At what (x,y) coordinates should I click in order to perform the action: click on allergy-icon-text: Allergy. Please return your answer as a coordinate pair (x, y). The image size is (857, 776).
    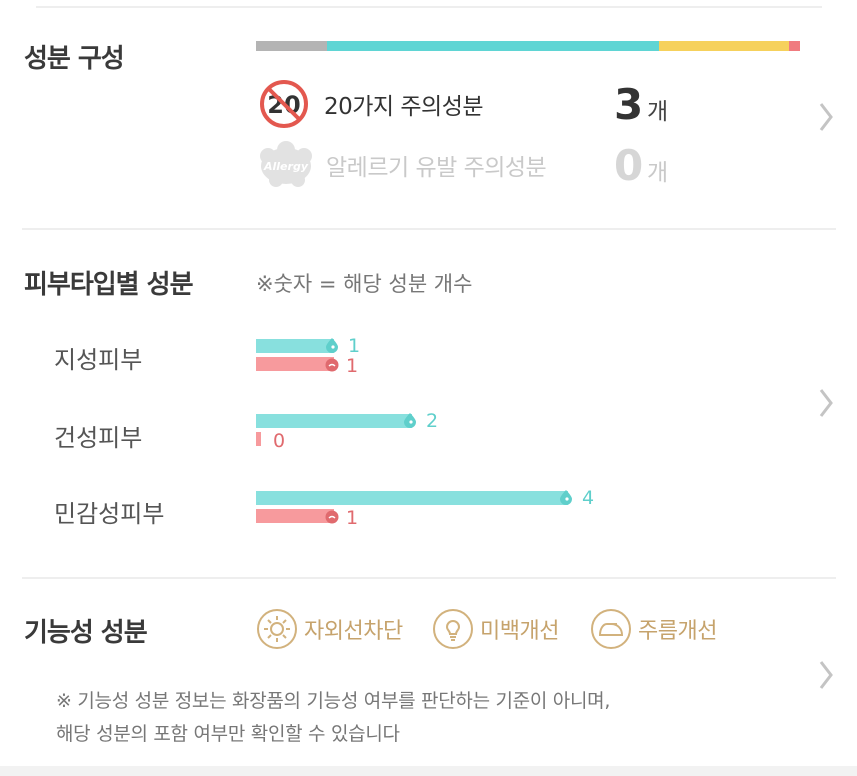
    Looking at the image, I should click on (286, 166).